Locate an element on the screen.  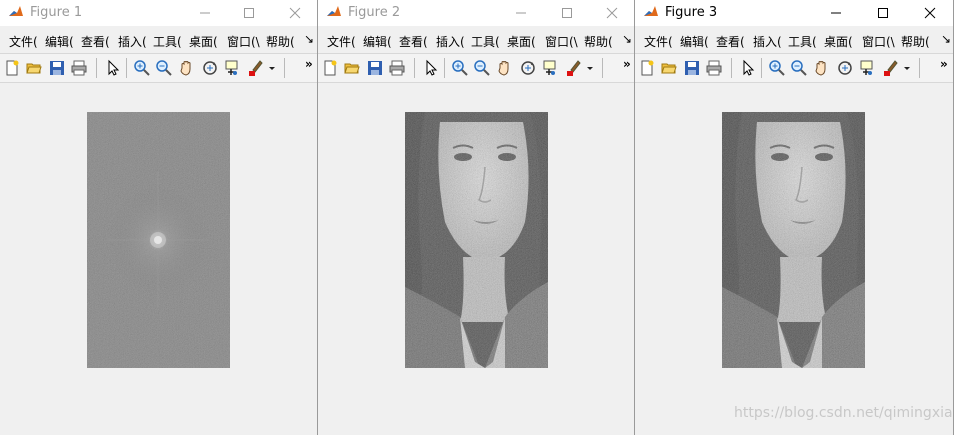
figure-toolbar: » is located at coordinates (158, 68).